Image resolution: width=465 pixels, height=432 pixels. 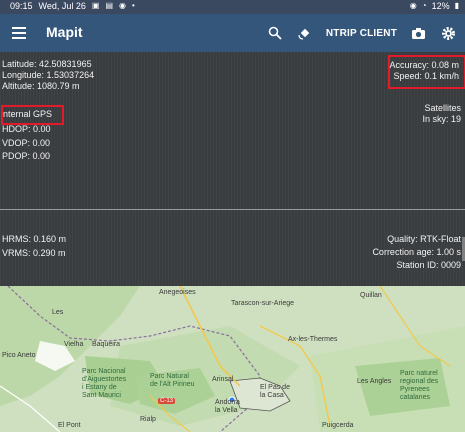 What do you see at coordinates (41, 86) in the screenshot?
I see `altitude: Altitude: 1080.79 m` at bounding box center [41, 86].